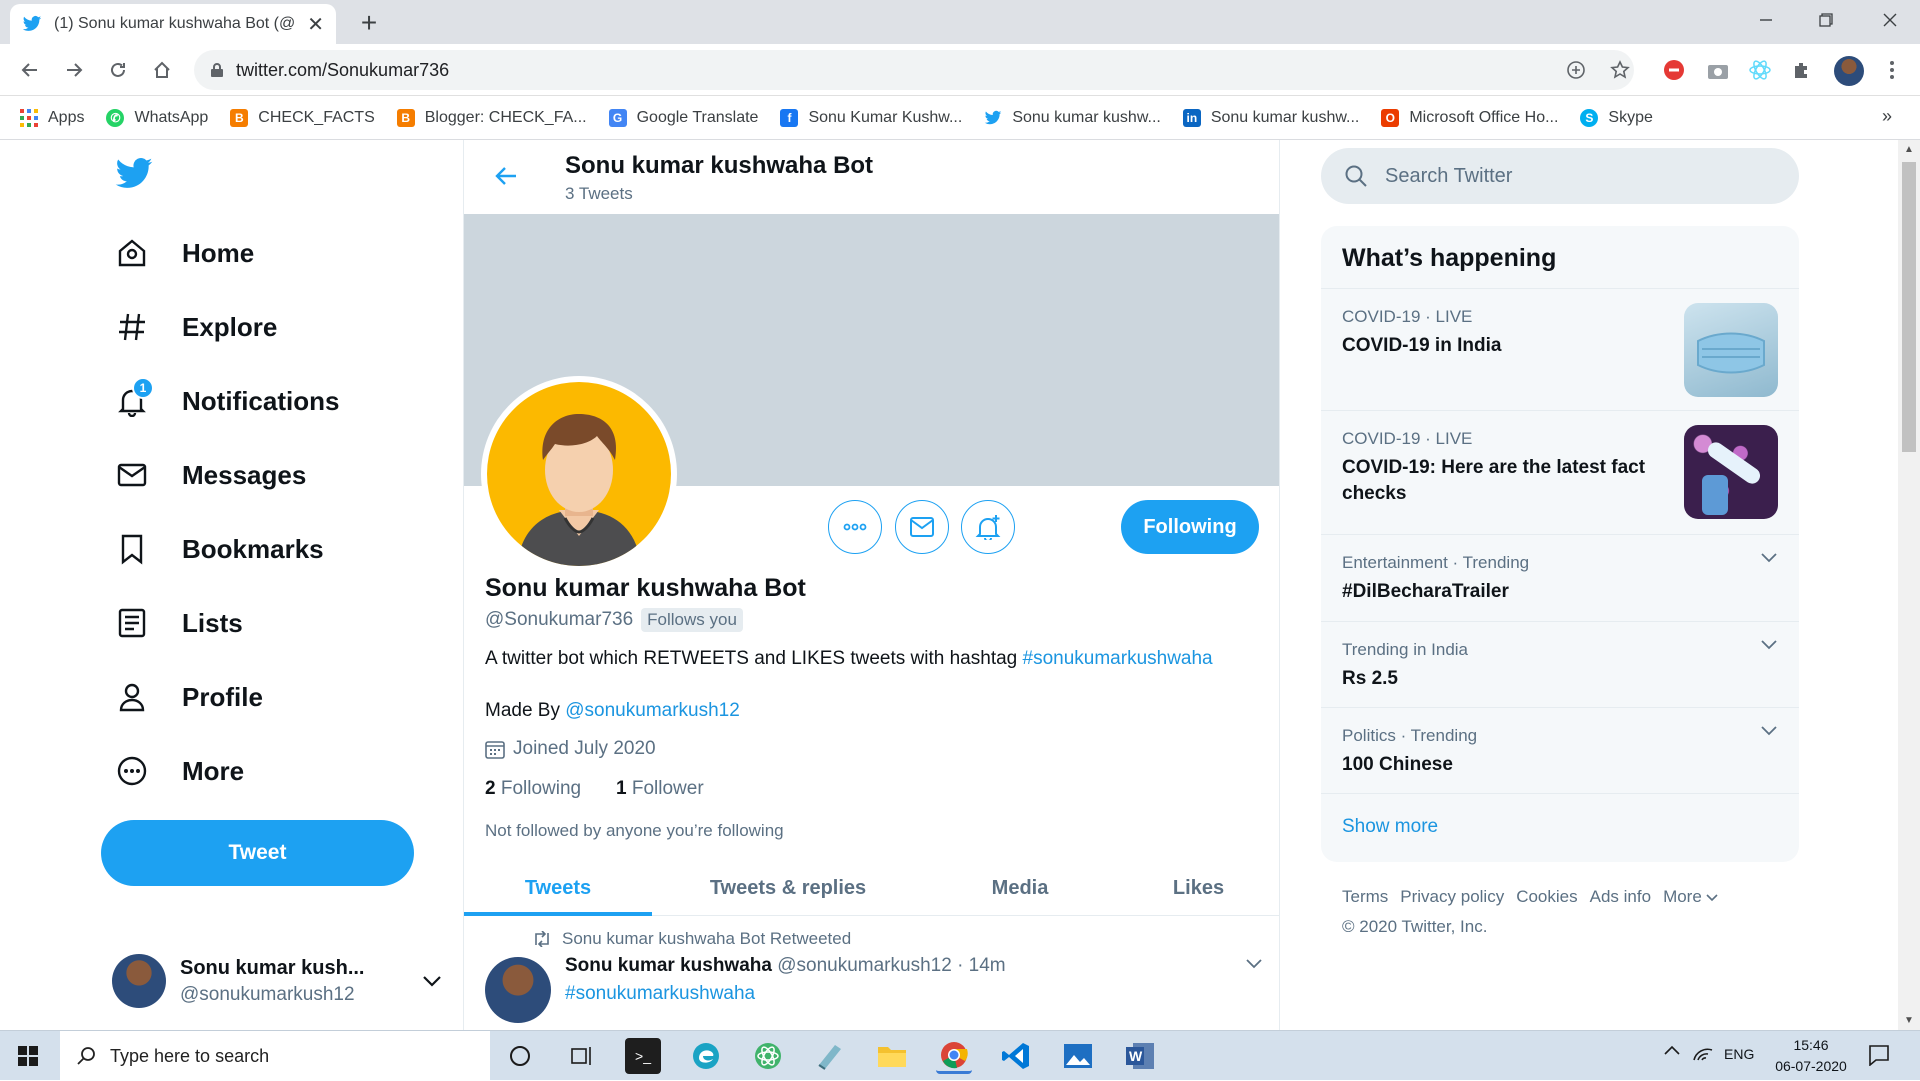 This screenshot has width=1920, height=1081. Describe the element at coordinates (225, 401) in the screenshot. I see `nav-notifications: 1 Notifications` at that location.